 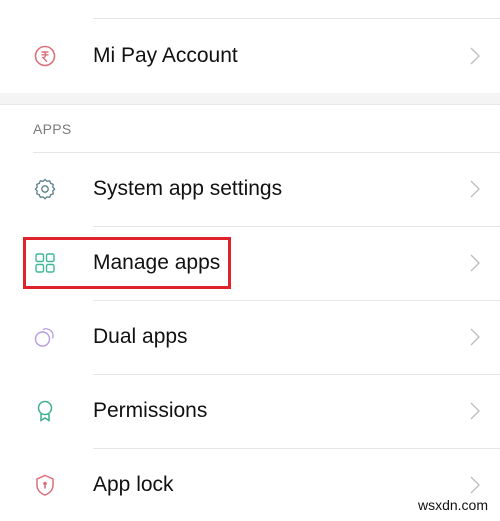 What do you see at coordinates (133, 484) in the screenshot?
I see `item-label: App lock` at bounding box center [133, 484].